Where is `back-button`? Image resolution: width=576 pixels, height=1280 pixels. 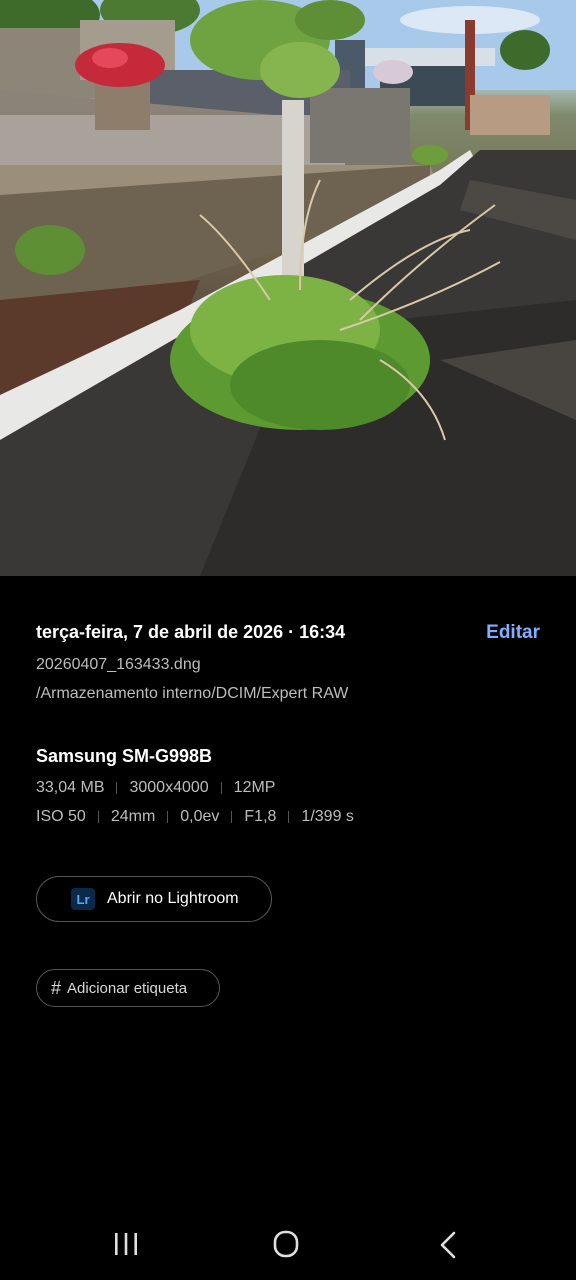
back-button is located at coordinates (448, 1245).